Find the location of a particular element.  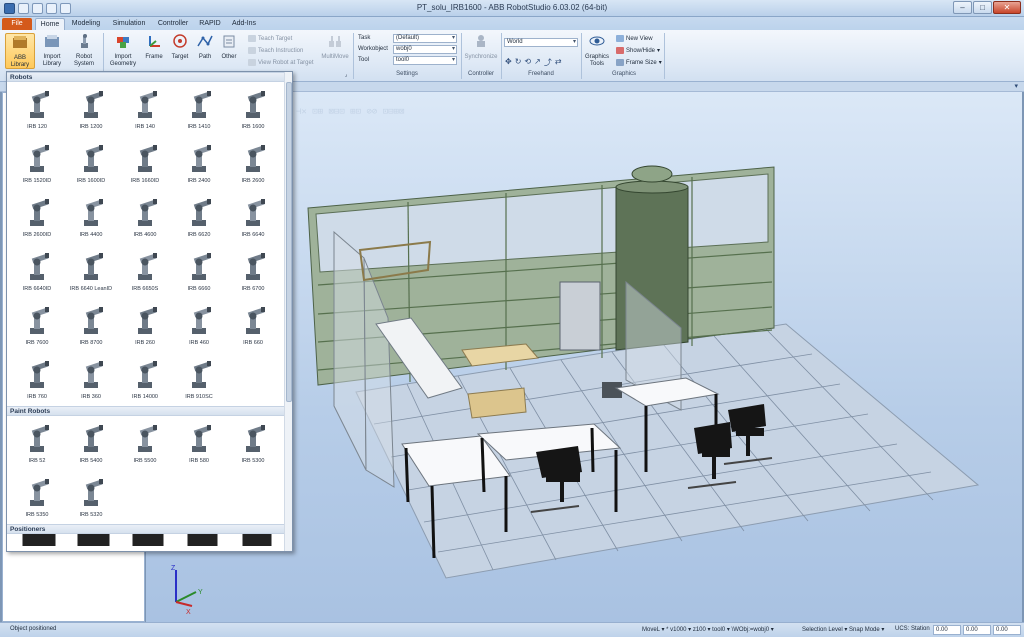

gallery-robot-item: IRB 760 is located at coordinates (37, 379).